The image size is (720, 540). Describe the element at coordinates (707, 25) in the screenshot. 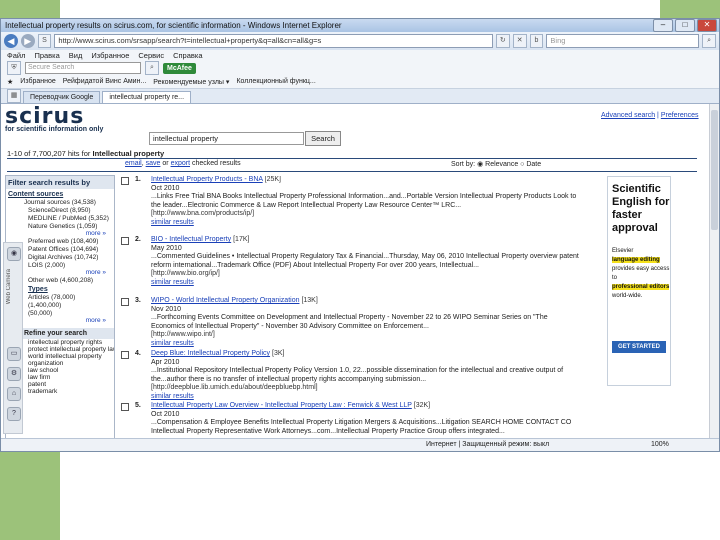

I see `close-button: ✕` at that location.